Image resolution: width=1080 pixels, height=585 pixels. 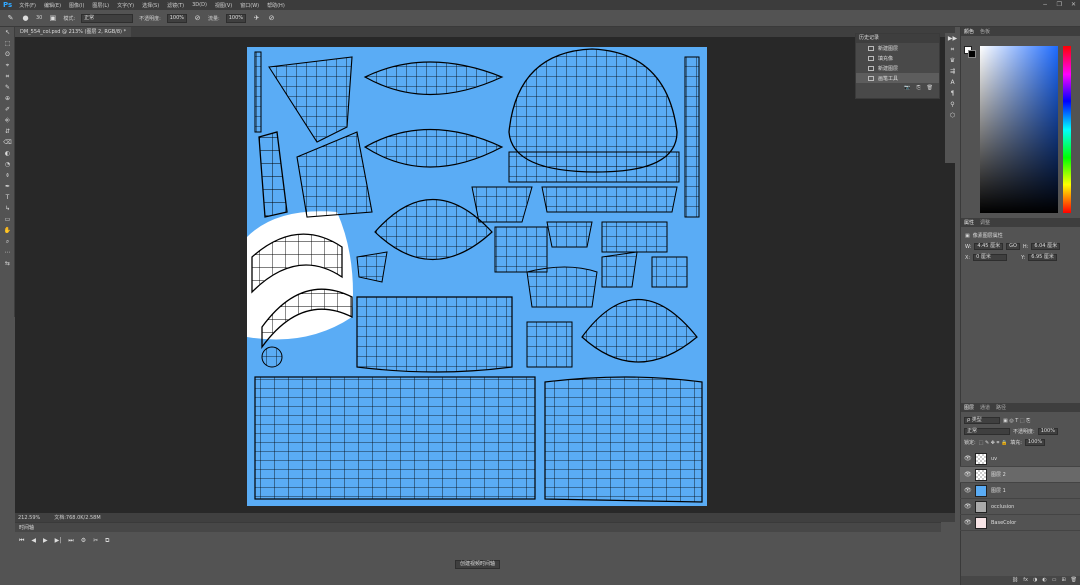 I want to click on next-frame-icon: ▶|, so click(x=58, y=541).